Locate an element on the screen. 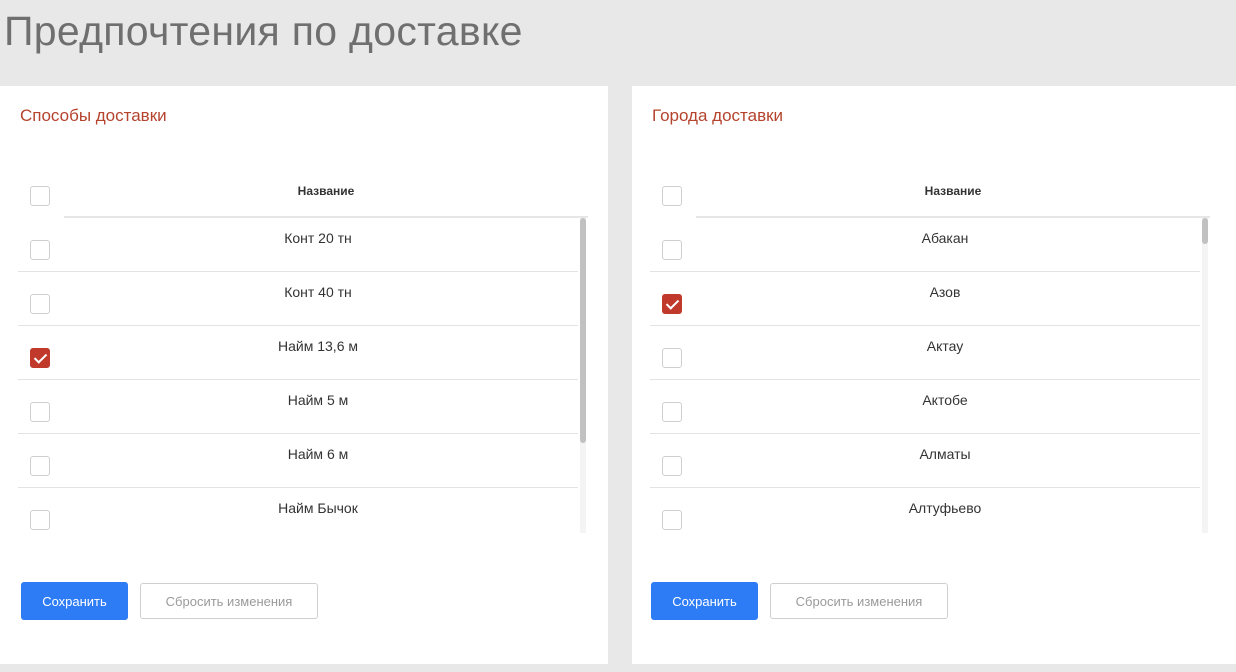 Image resolution: width=1236 pixels, height=672 pixels. table-row: Конт 40 тн is located at coordinates (298, 299).